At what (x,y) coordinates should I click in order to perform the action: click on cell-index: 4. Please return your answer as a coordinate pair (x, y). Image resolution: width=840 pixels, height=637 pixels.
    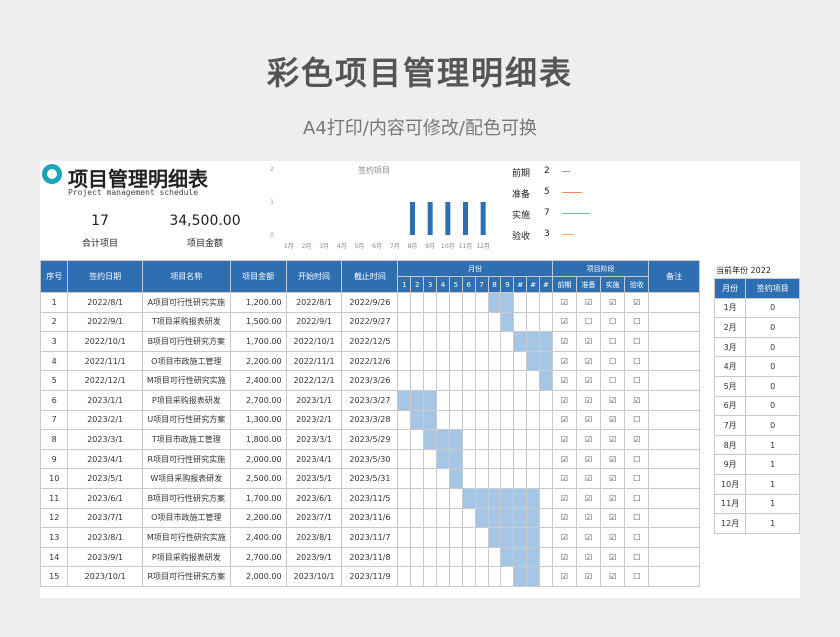
    Looking at the image, I should click on (54, 361).